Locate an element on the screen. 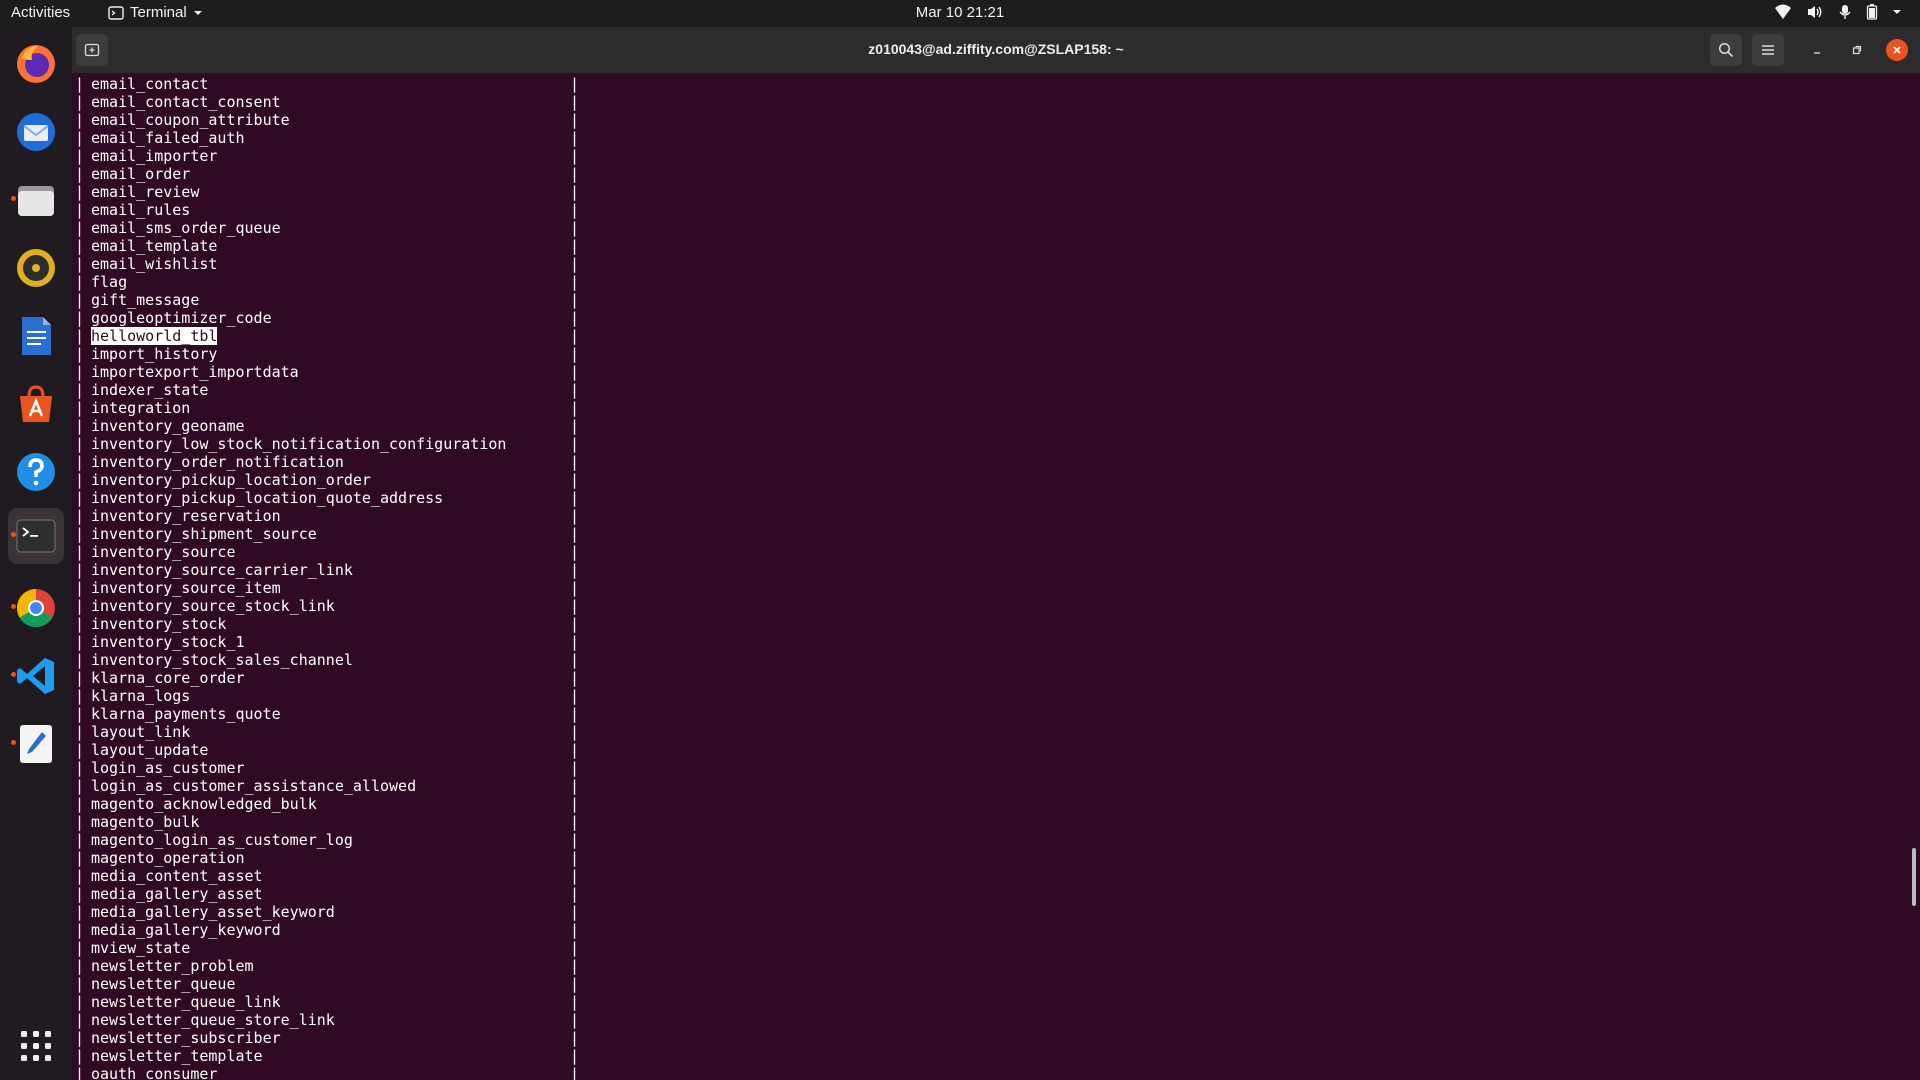 The height and width of the screenshot is (1080, 1920). libreoffice-writer-icon is located at coordinates (36, 336).